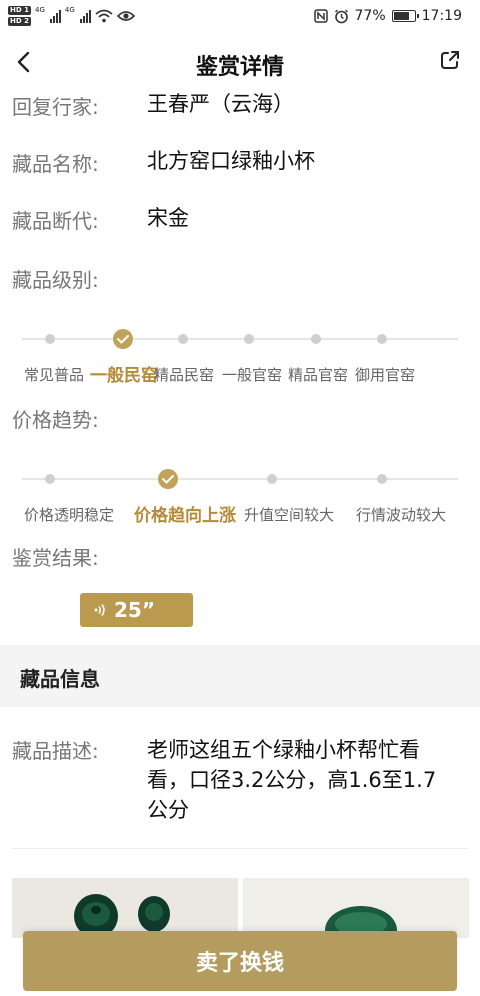  Describe the element at coordinates (240, 503) in the screenshot. I see `trend-stepper: 价格透明稳定 价格趋向上涨 升值空间较大 行情波动较大` at that location.